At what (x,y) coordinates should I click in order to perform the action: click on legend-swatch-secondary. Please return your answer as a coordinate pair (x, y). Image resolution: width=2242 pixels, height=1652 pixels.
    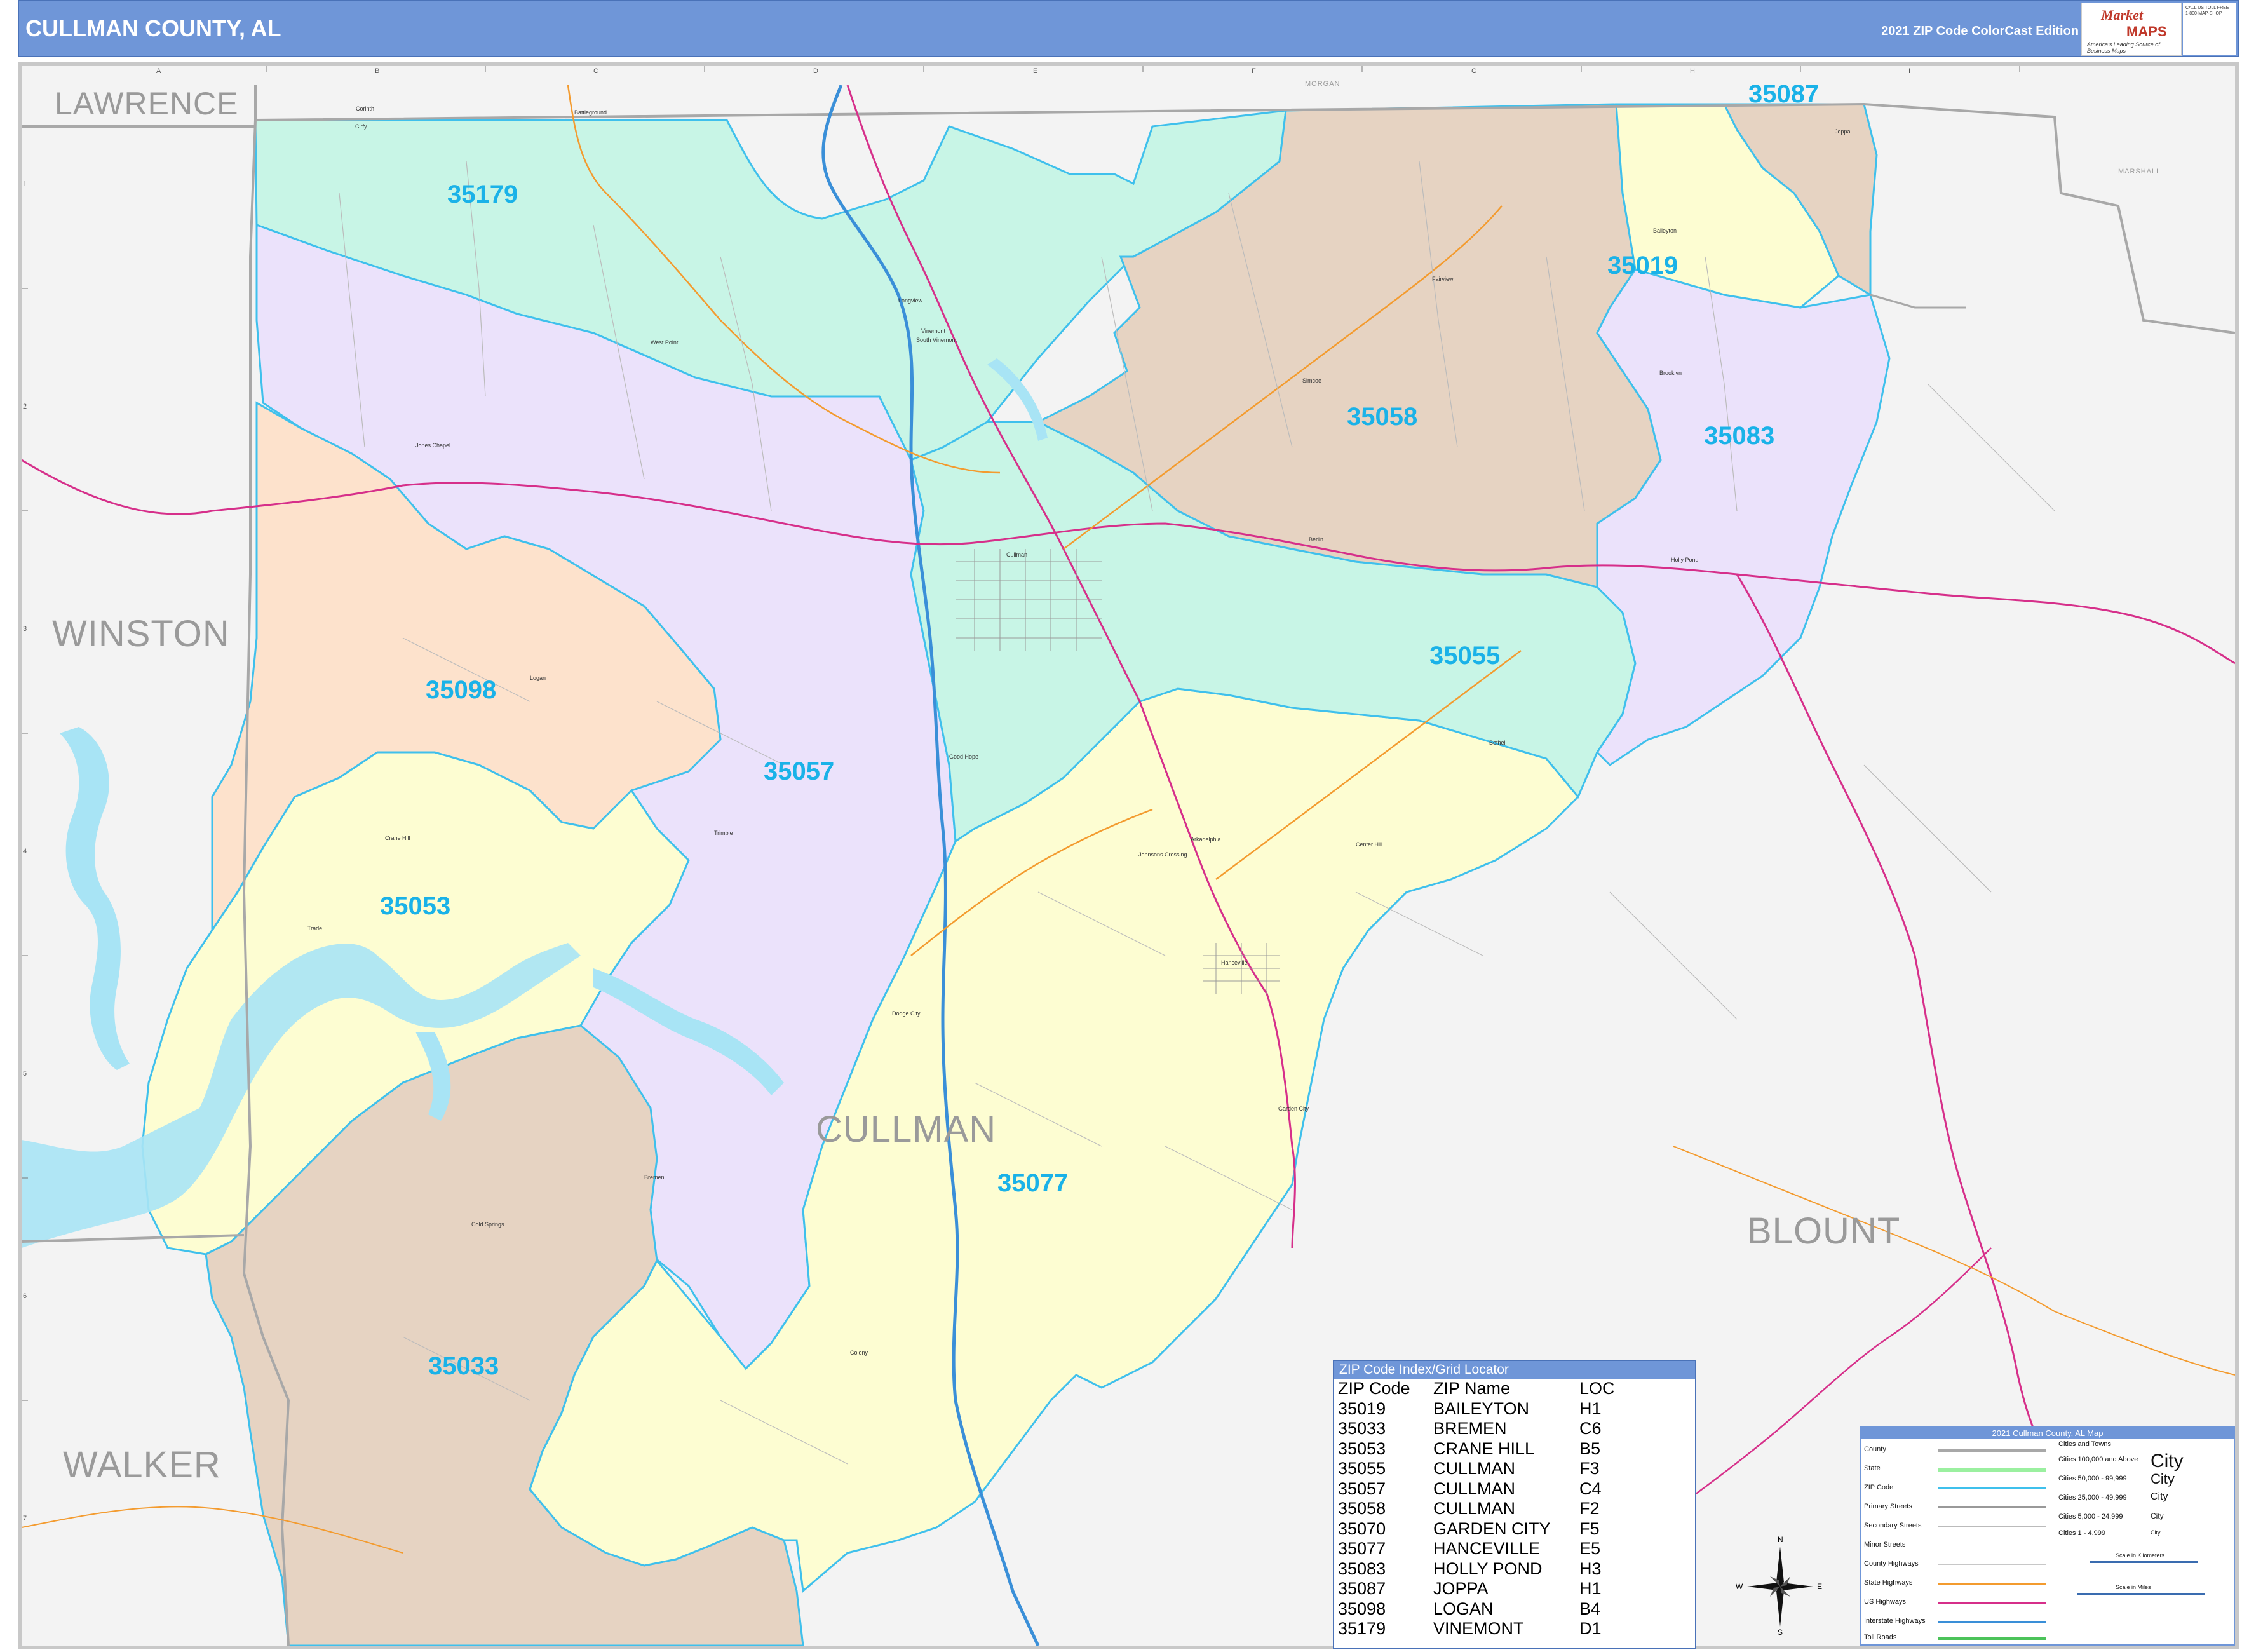
    Looking at the image, I should click on (1992, 1526).